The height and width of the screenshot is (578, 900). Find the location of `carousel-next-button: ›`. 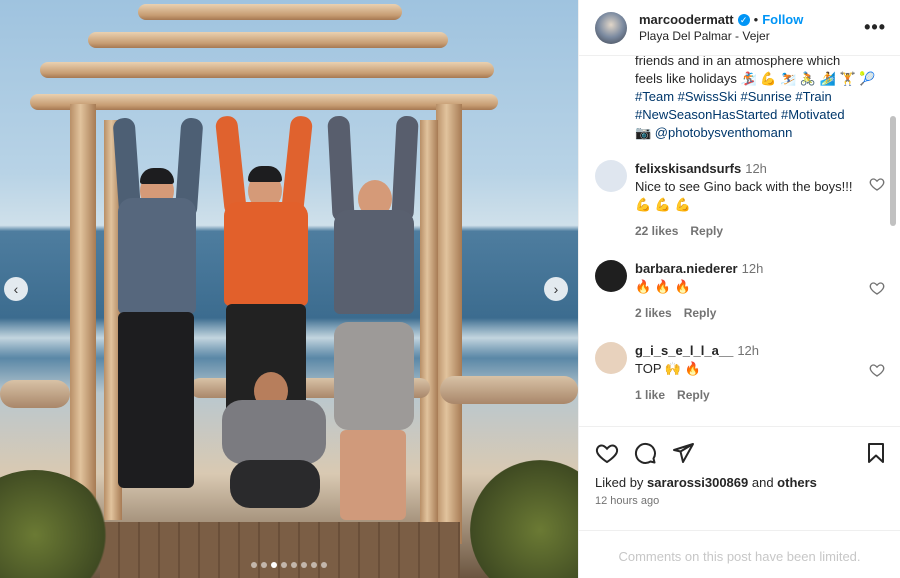

carousel-next-button: › is located at coordinates (556, 289).